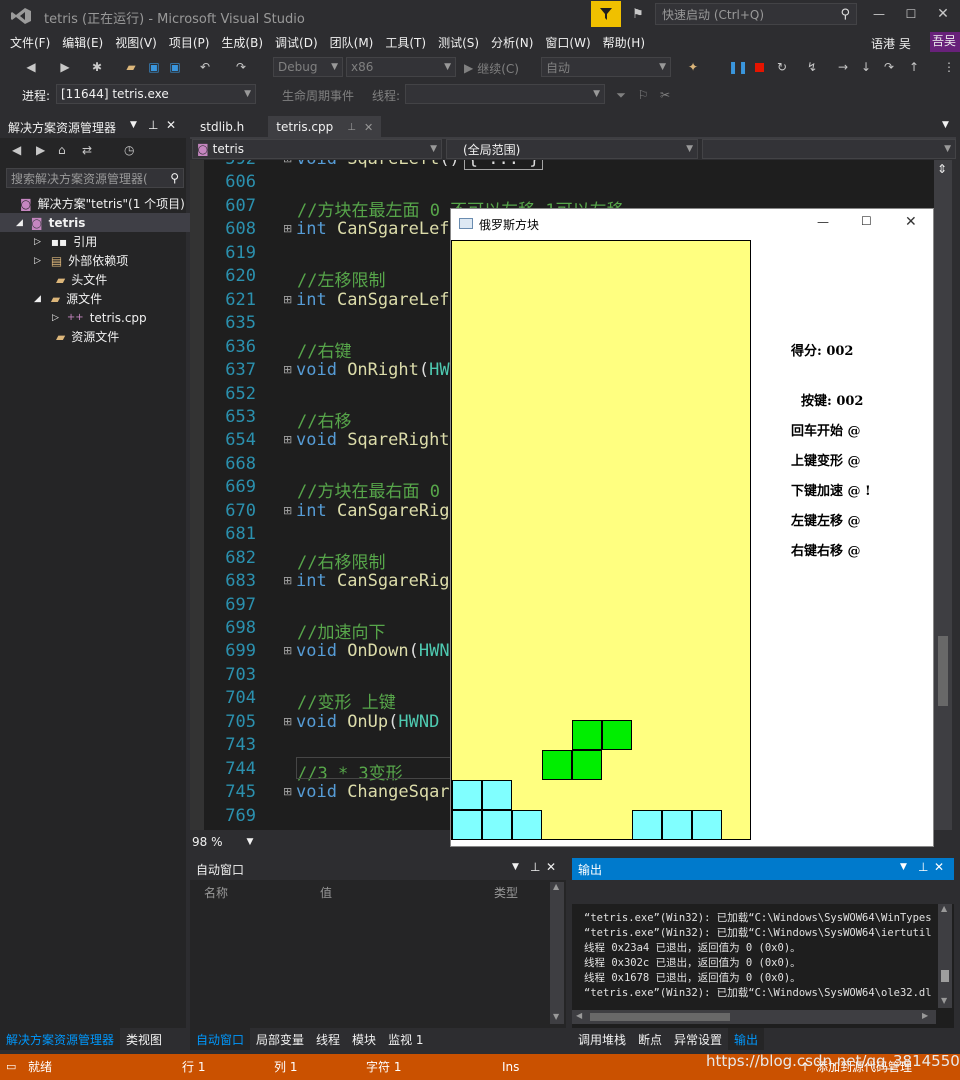  Describe the element at coordinates (296, 42) in the screenshot. I see `menu-item: 调试(D)` at that location.